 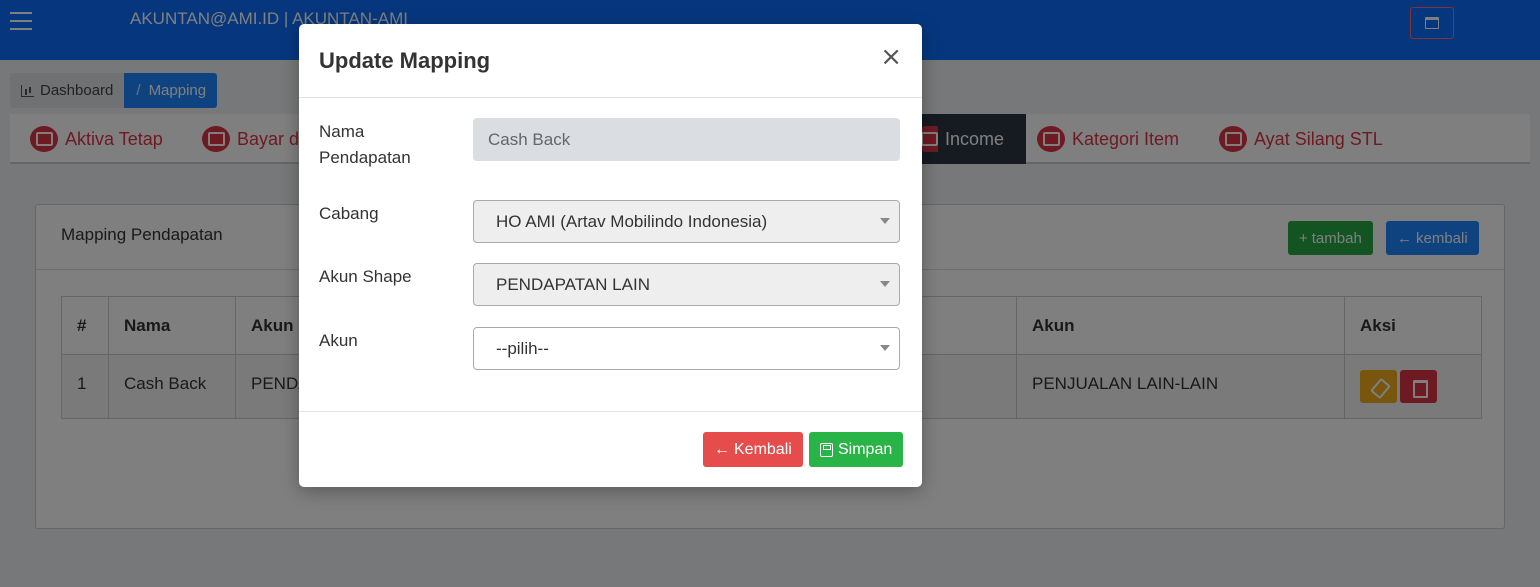 What do you see at coordinates (632, 221) in the screenshot?
I see `cabang-value: HO AMI (Artav Mobilindo Indonesia)` at bounding box center [632, 221].